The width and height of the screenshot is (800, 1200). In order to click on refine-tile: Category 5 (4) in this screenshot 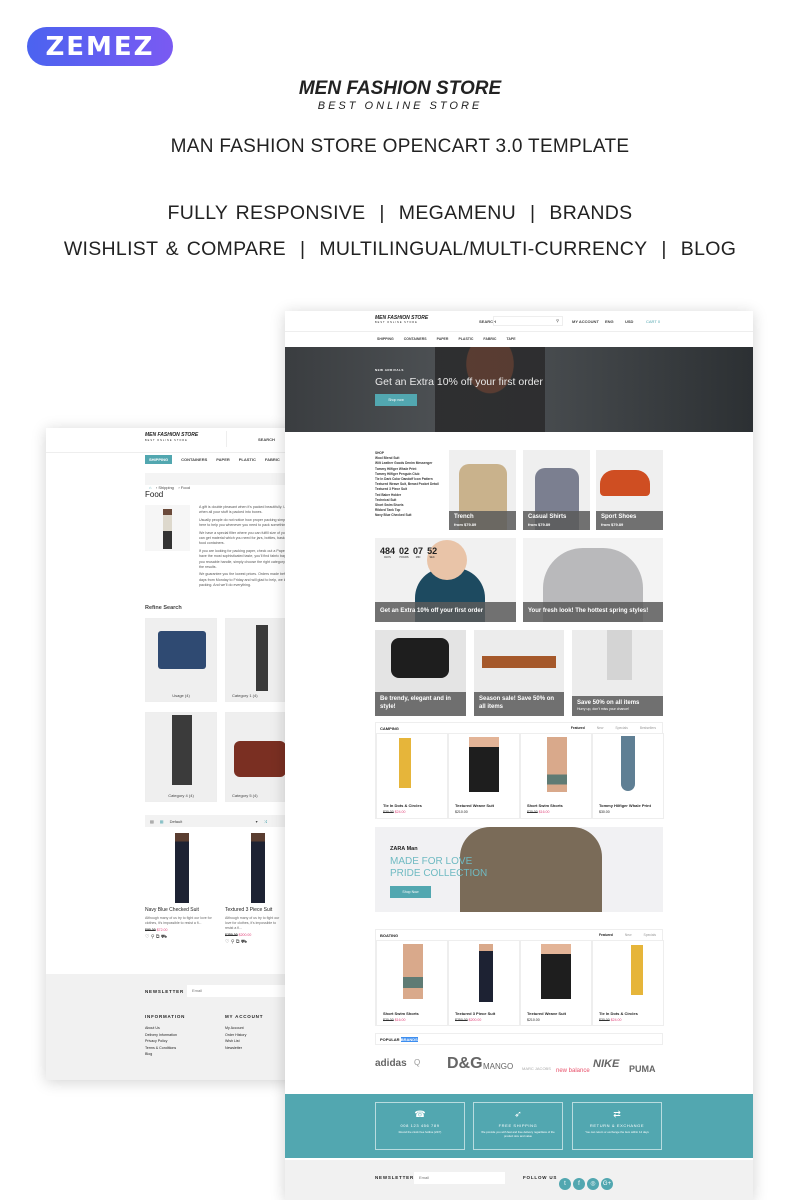, I will do `click(255, 757)`.